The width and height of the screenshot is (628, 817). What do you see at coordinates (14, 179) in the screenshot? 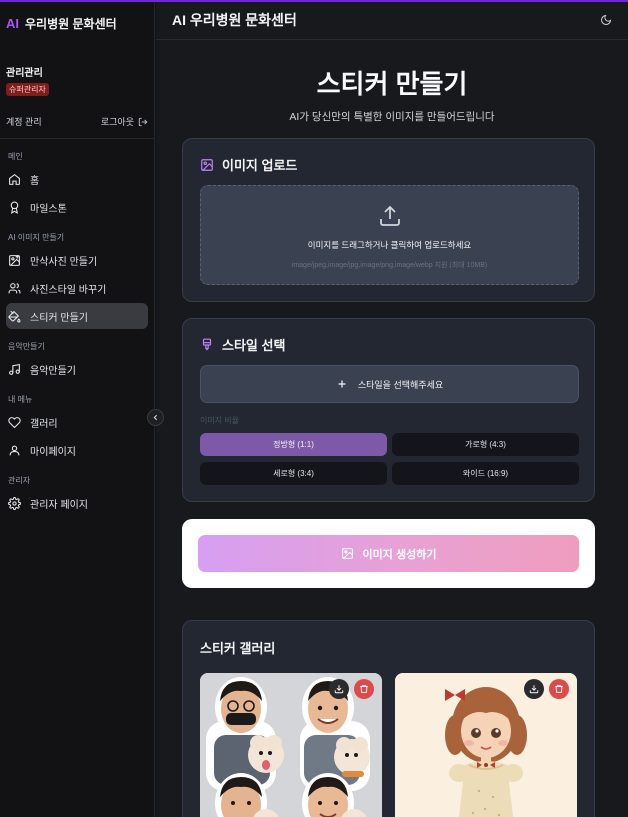
I see `home-icon` at bounding box center [14, 179].